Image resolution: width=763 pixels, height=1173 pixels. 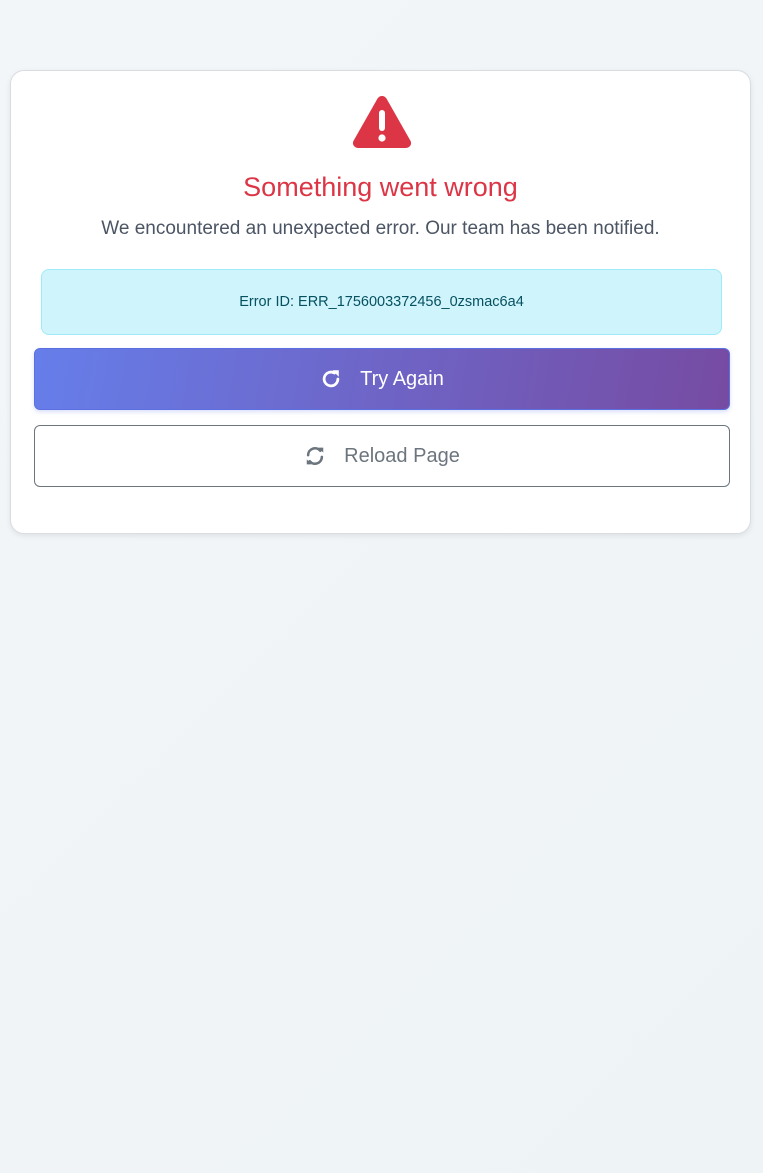 I want to click on sync-icon, so click(x=315, y=456).